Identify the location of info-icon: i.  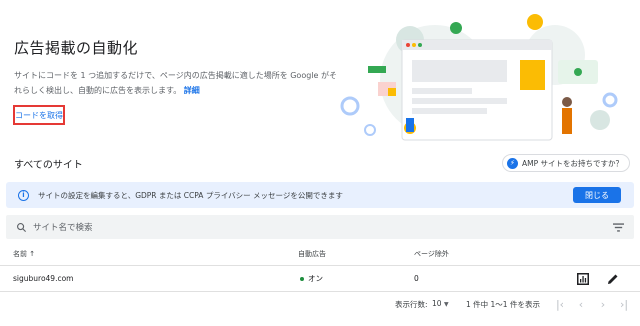
(23, 195).